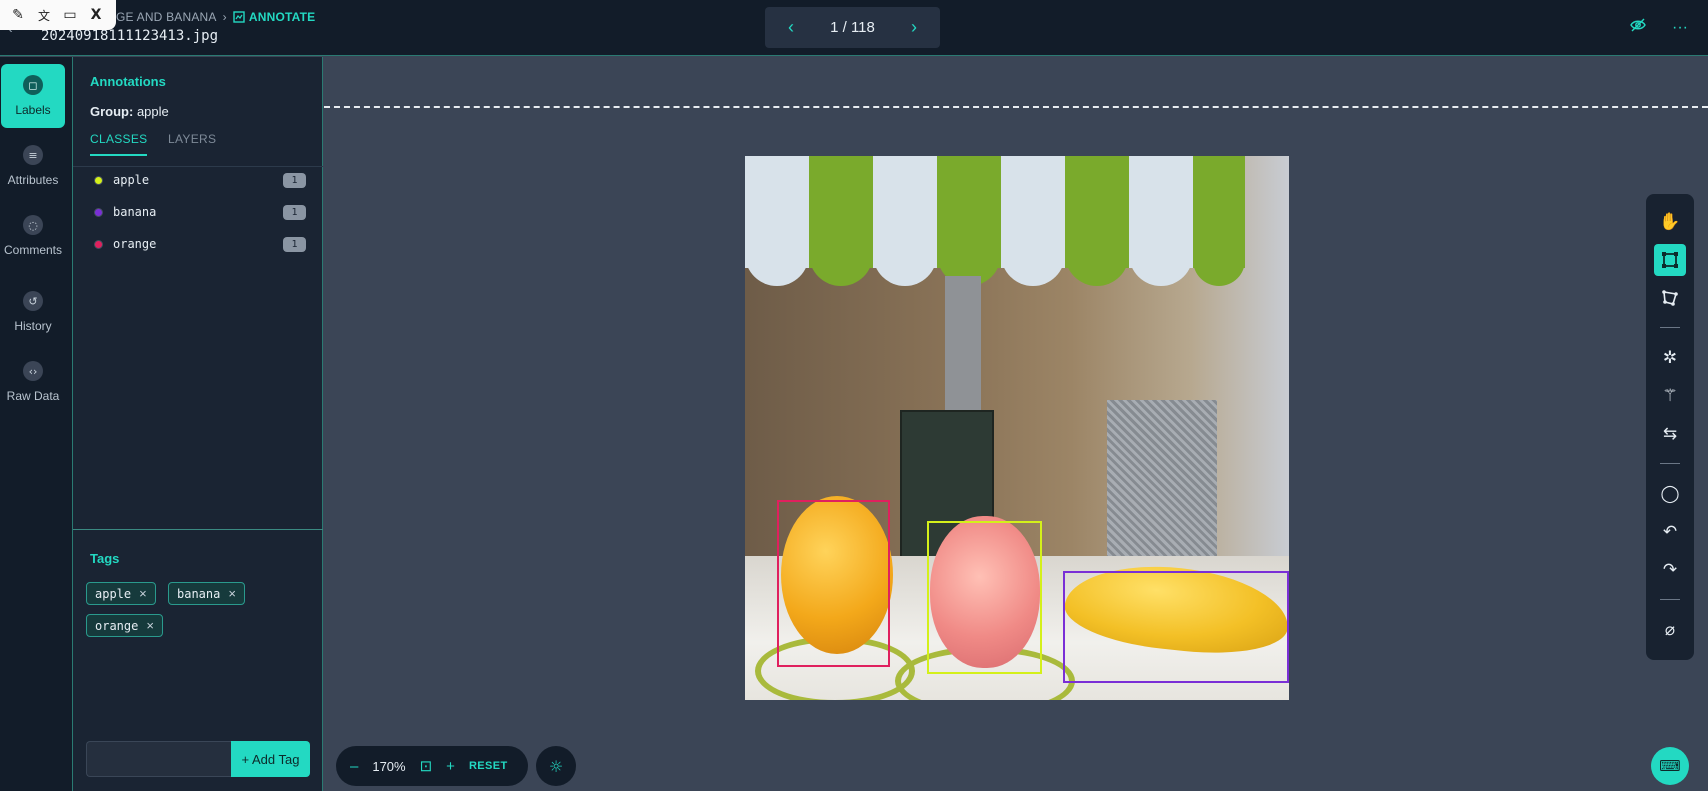 This screenshot has width=1708, height=791. I want to click on hide-icon: ⌀, so click(1670, 630).